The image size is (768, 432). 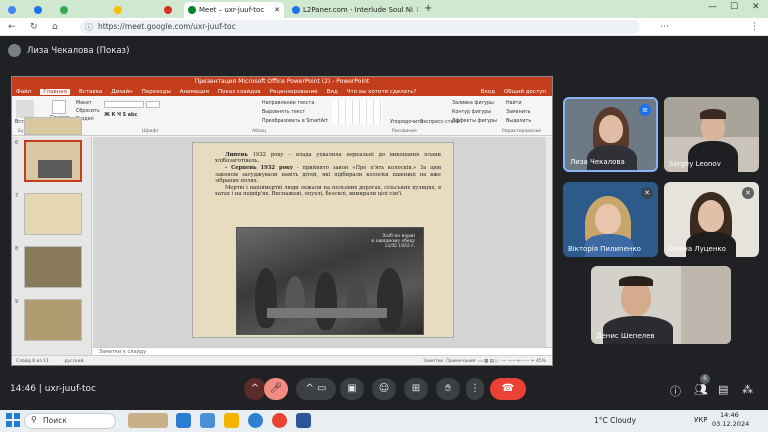 What do you see at coordinates (322, 351) in the screenshot?
I see `notes-pane: Заметки к слайду` at bounding box center [322, 351].